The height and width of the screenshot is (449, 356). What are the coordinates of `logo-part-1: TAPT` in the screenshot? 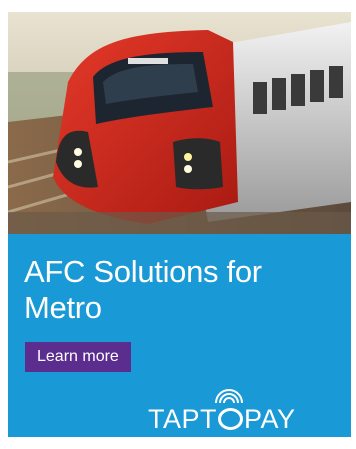 It's located at (182, 419).